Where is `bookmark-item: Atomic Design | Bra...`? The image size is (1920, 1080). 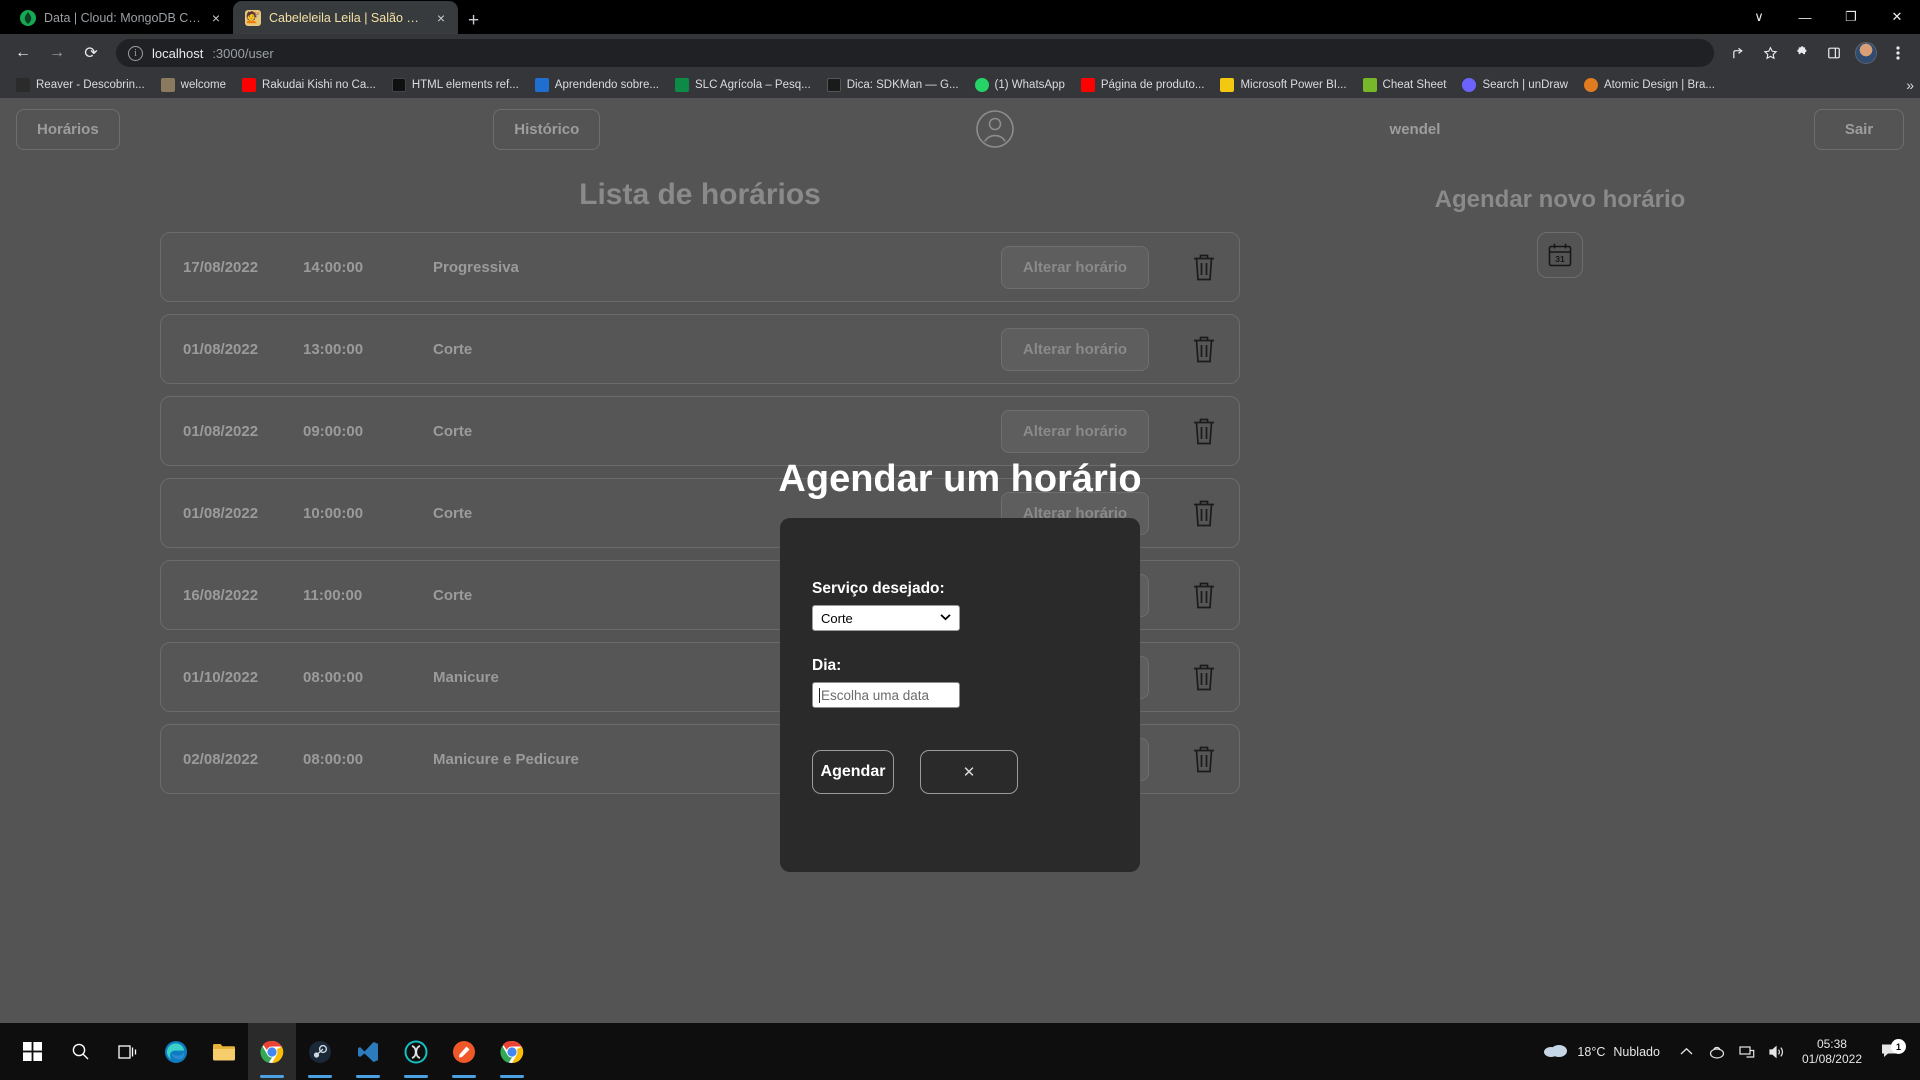 bookmark-item: Atomic Design | Bra... is located at coordinates (1649, 85).